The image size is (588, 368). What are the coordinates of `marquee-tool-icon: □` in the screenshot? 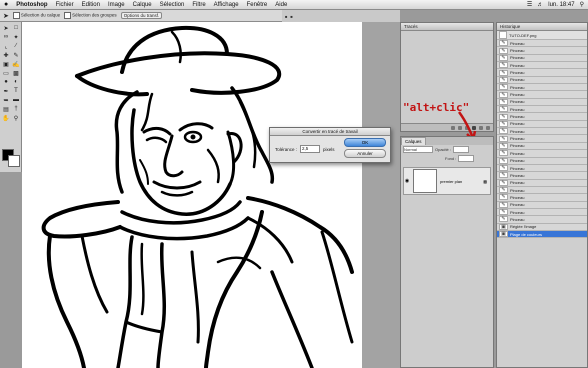 It's located at (16, 28).